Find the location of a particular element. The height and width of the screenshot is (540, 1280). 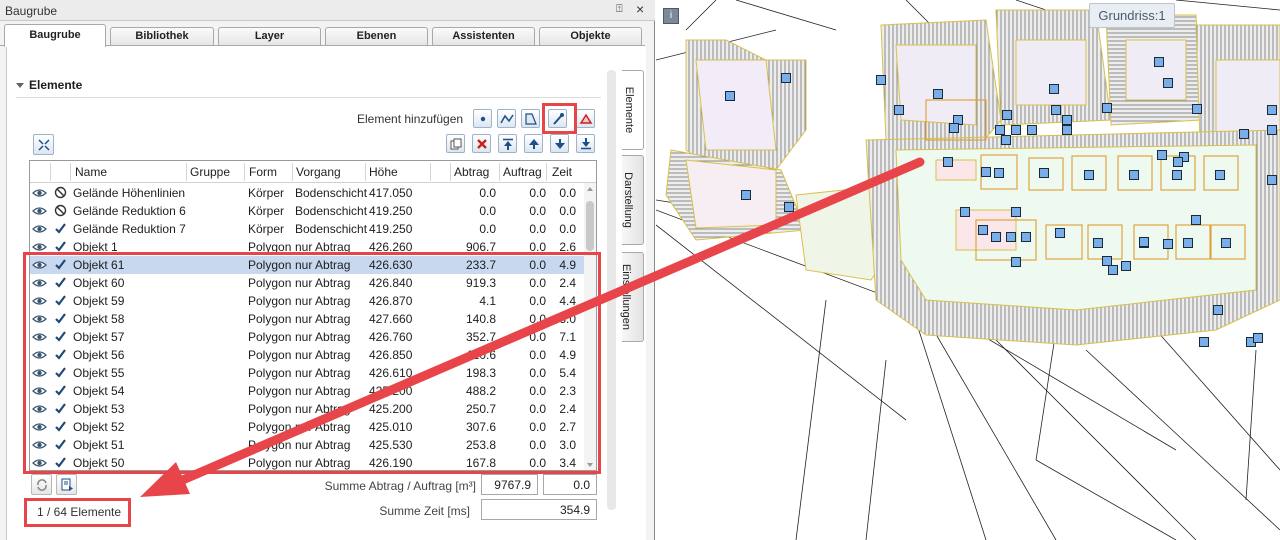

close-icon: × is located at coordinates (640, 9).